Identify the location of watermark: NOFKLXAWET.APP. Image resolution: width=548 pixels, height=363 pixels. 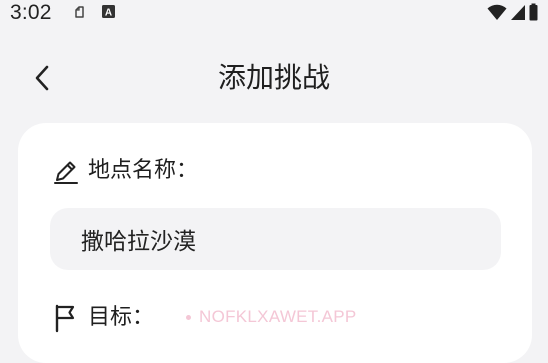
(271, 317).